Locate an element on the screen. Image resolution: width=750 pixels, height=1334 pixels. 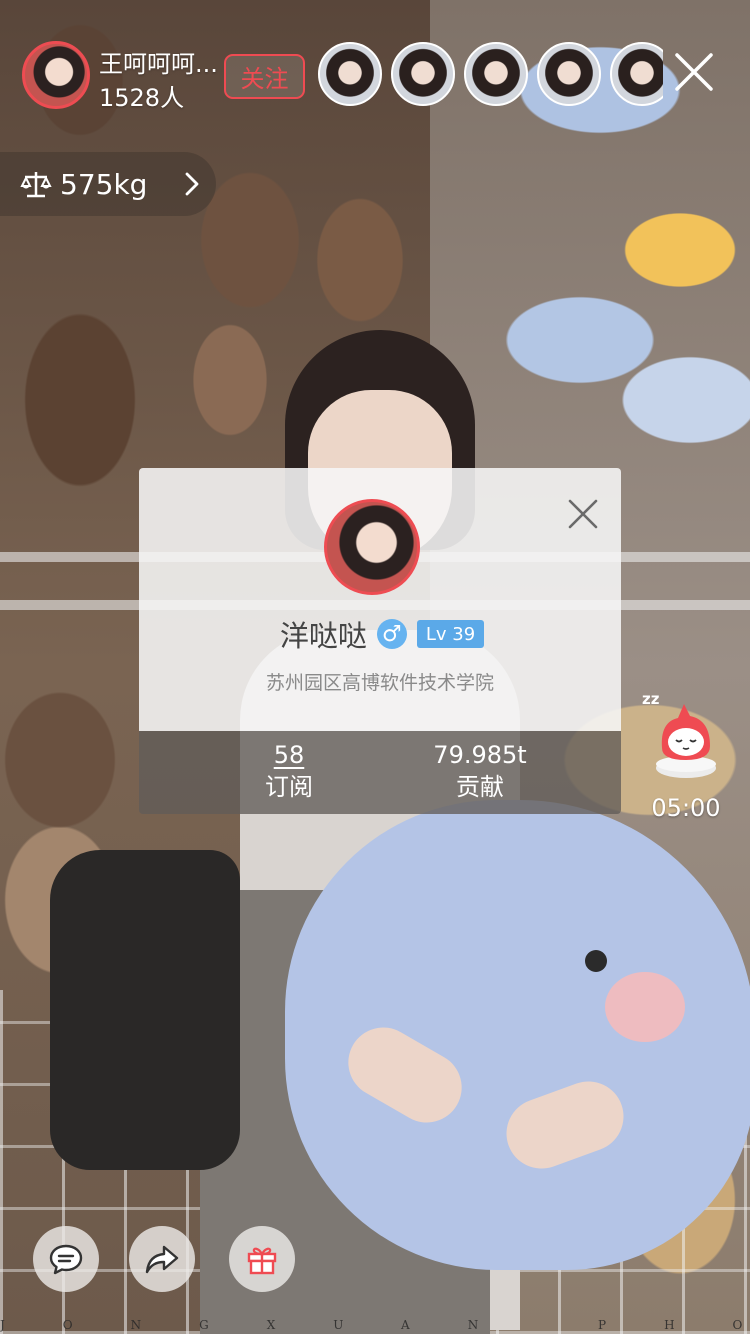
contribution-value: 79.985t is located at coordinates (480, 755).